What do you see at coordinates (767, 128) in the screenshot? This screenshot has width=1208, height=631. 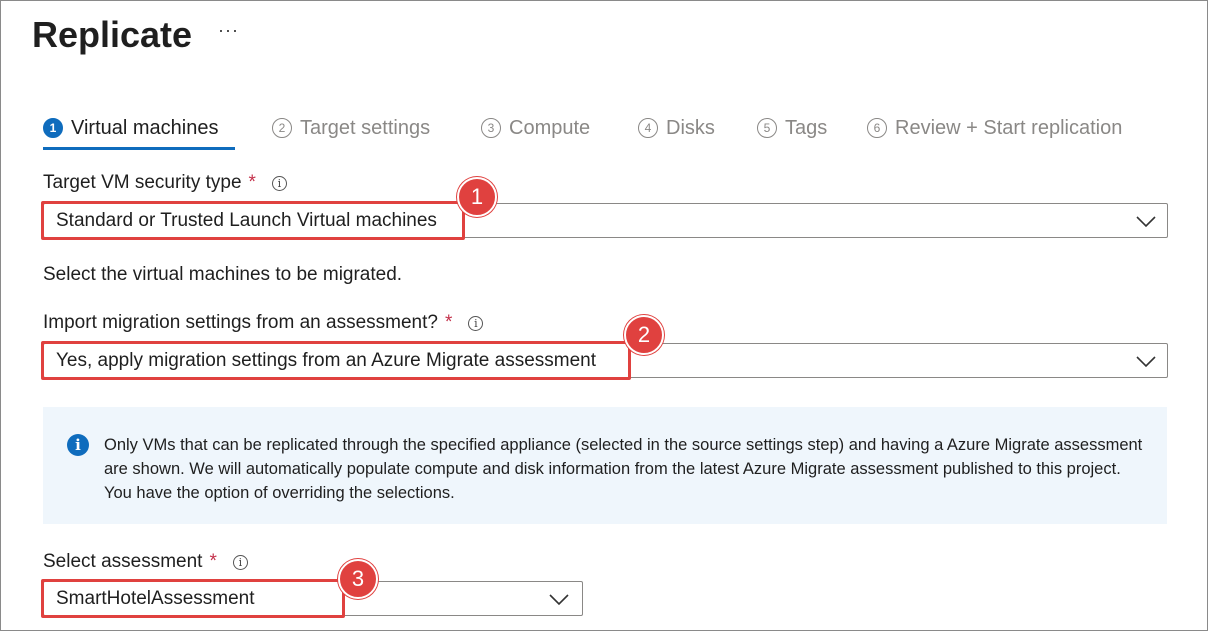 I see `step-5-icon: 5` at bounding box center [767, 128].